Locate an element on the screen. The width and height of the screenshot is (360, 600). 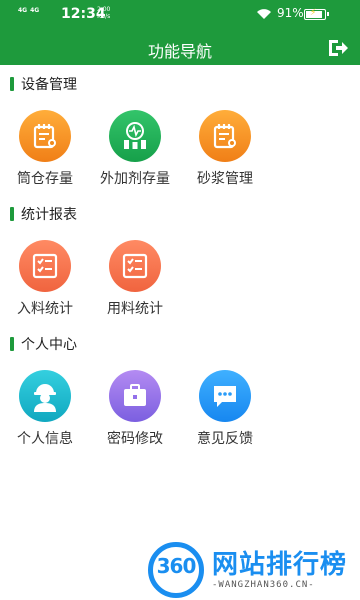
section-title-equipment: 设备管理 is located at coordinates (49, 85).